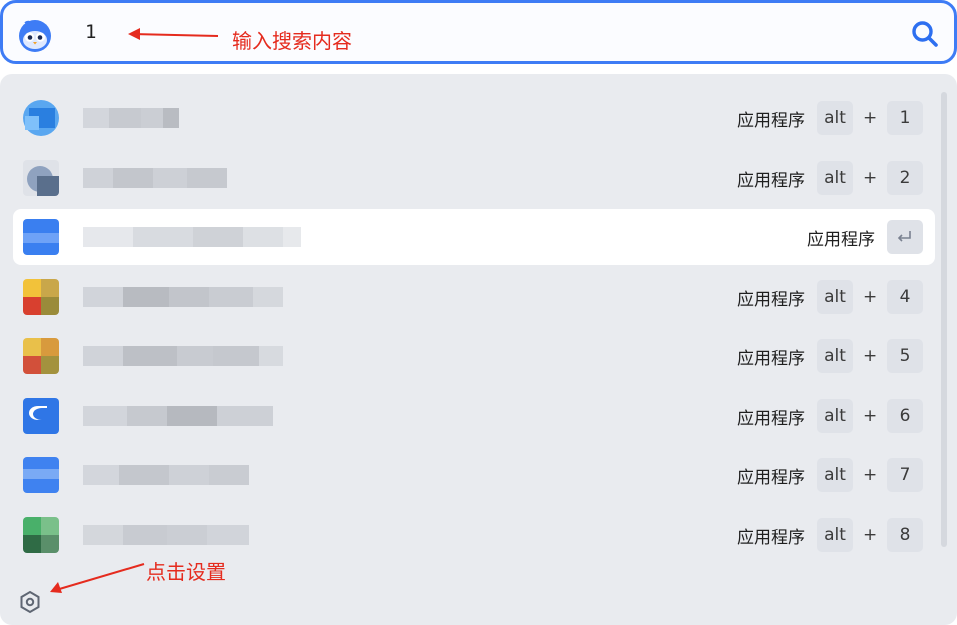 The width and height of the screenshot is (957, 625). I want to click on result-row-8: 应用程序 alt + 8, so click(474, 535).